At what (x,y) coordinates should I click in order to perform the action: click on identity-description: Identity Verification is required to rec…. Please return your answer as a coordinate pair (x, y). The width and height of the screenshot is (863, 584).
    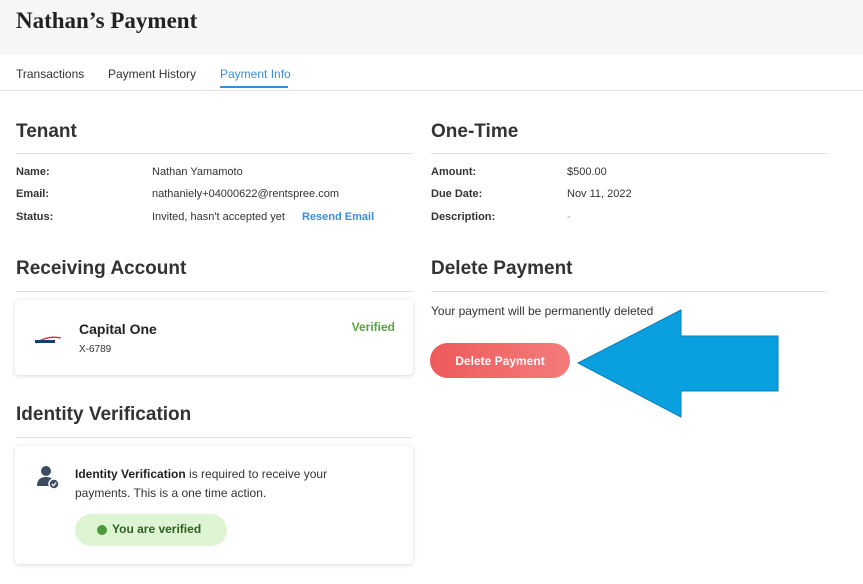
    Looking at the image, I should click on (225, 484).